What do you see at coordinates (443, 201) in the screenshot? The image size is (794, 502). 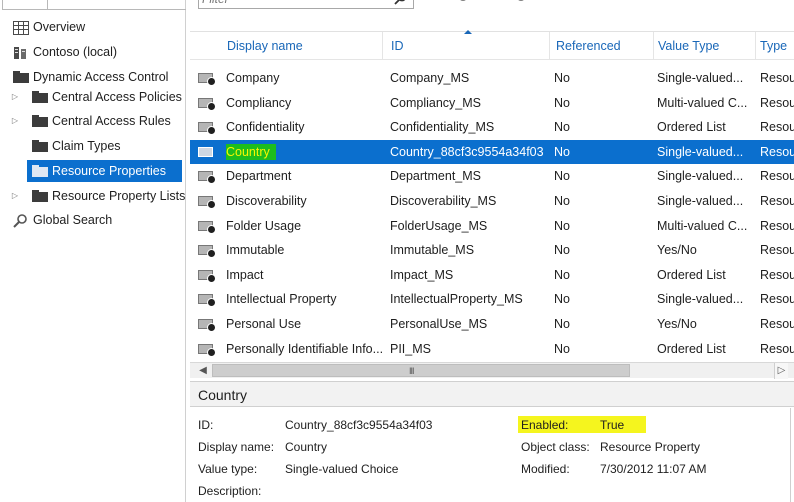 I see `cell-id: Discoverability_MS` at bounding box center [443, 201].